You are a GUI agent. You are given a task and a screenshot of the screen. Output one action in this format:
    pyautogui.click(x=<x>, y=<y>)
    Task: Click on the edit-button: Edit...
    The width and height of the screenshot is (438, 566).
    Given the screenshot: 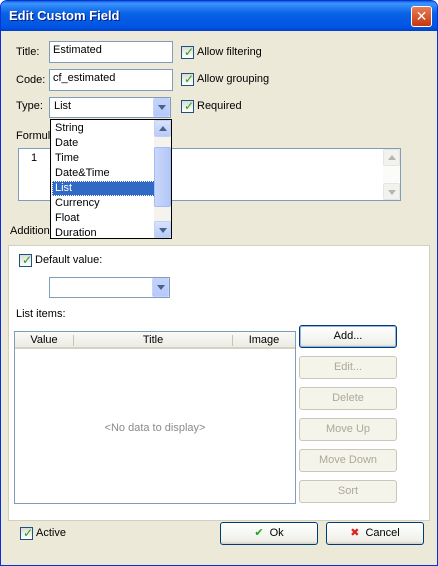 What is the action you would take?
    pyautogui.click(x=348, y=367)
    